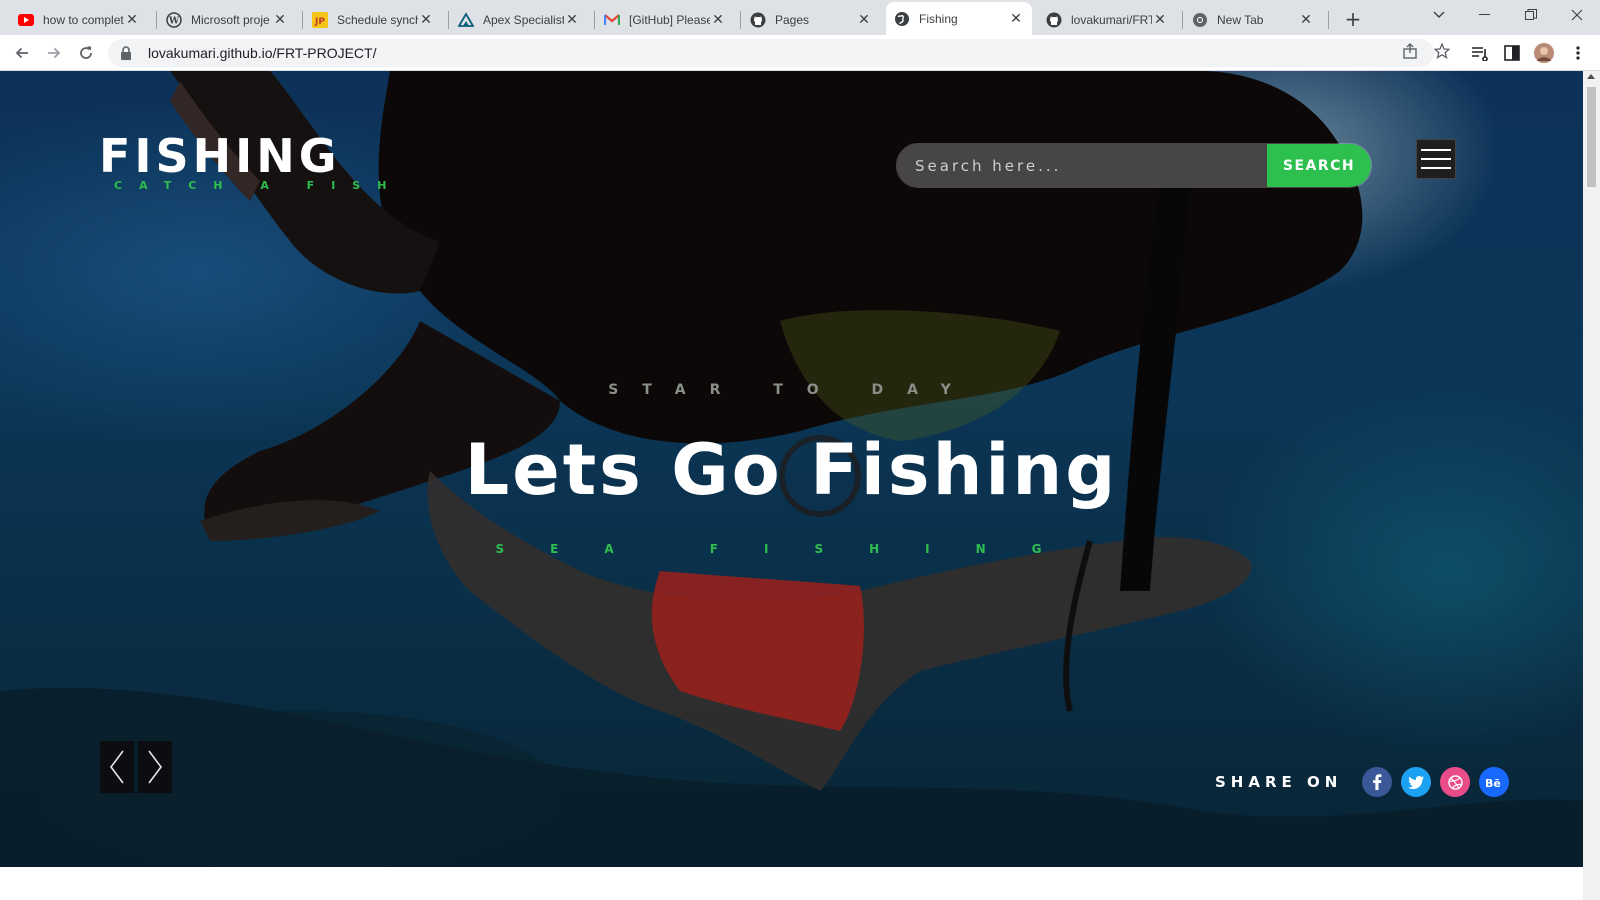 The image size is (1600, 900). Describe the element at coordinates (1512, 53) in the screenshot. I see `side-panel-icon` at that location.